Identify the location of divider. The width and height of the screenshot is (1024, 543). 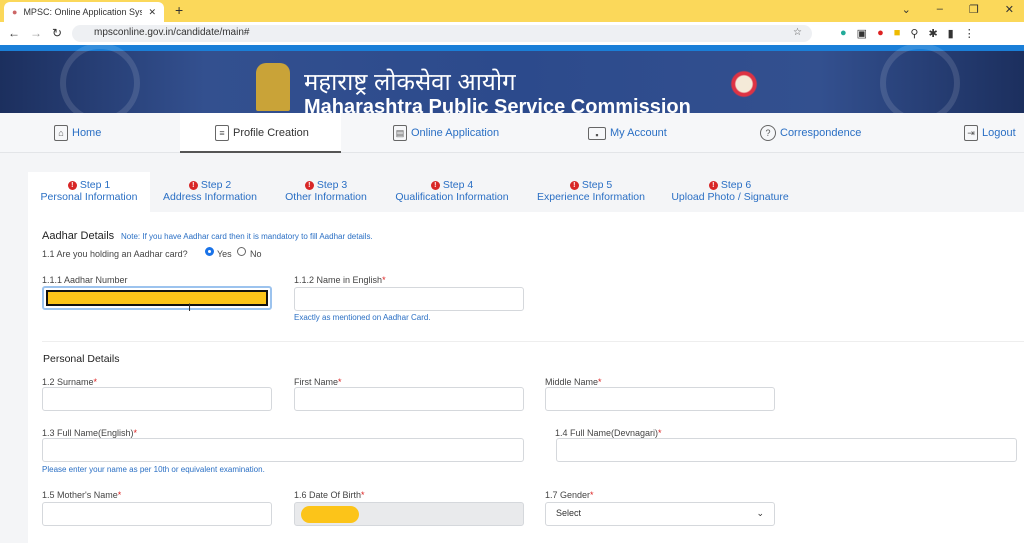
(533, 341).